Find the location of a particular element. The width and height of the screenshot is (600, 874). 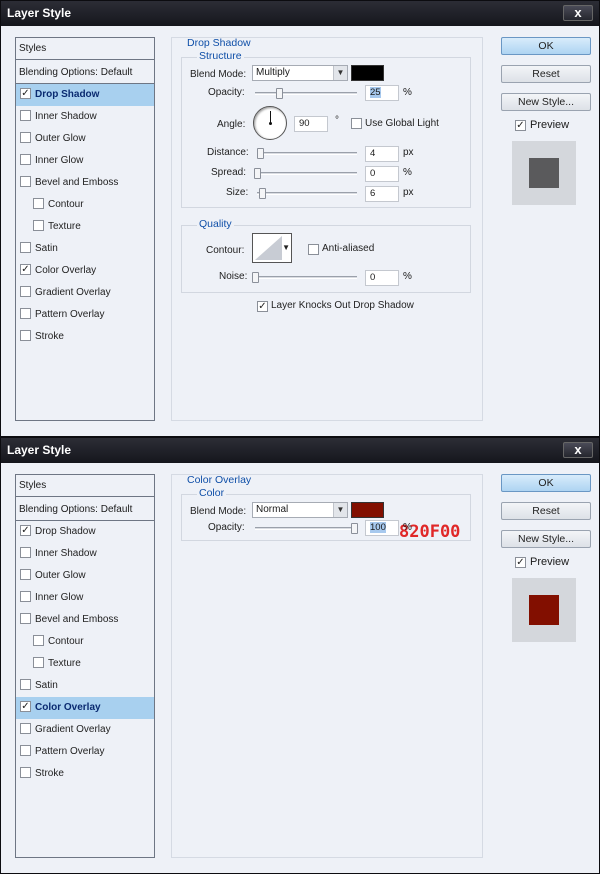

contour-picker: ▼ is located at coordinates (272, 248).